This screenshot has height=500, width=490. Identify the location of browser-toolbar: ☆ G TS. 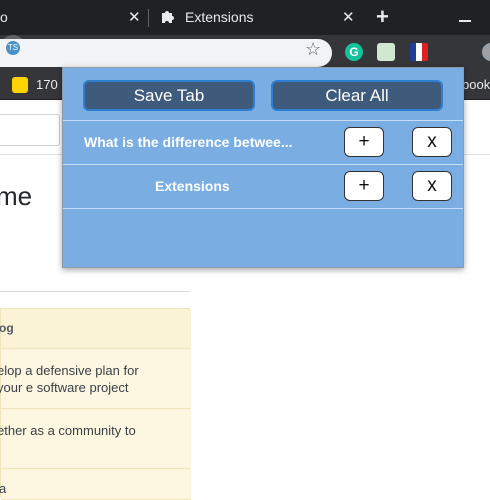
(245, 52).